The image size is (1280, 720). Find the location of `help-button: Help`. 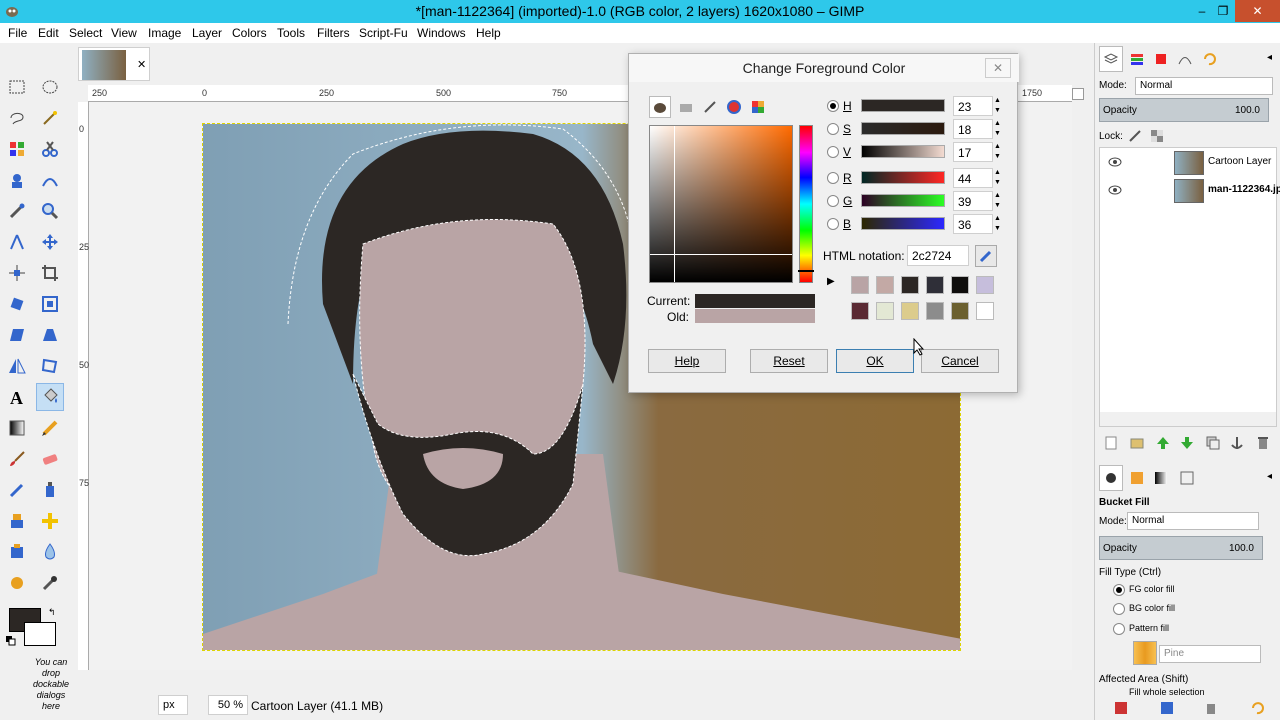

help-button: Help is located at coordinates (687, 361).